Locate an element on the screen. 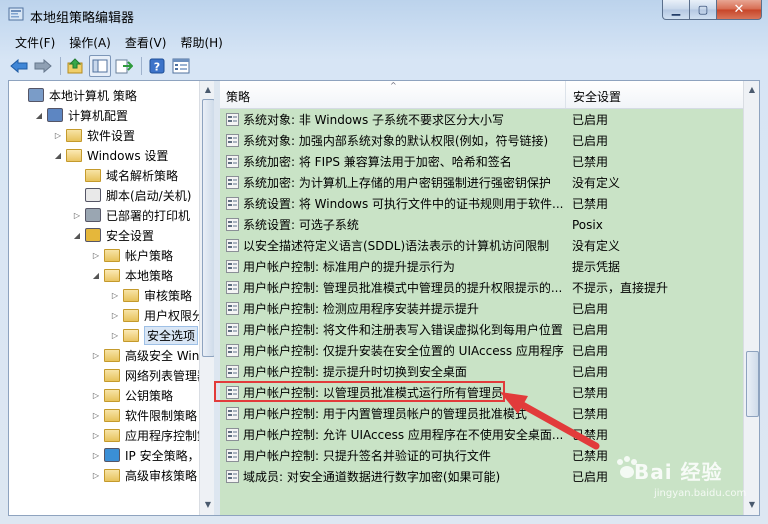 The width and height of the screenshot is (768, 524). policy-row: 用户帐户控制: 管理员批准模式中管理员的提升权限提示的... 不提示，直接提升 is located at coordinates (481, 287).